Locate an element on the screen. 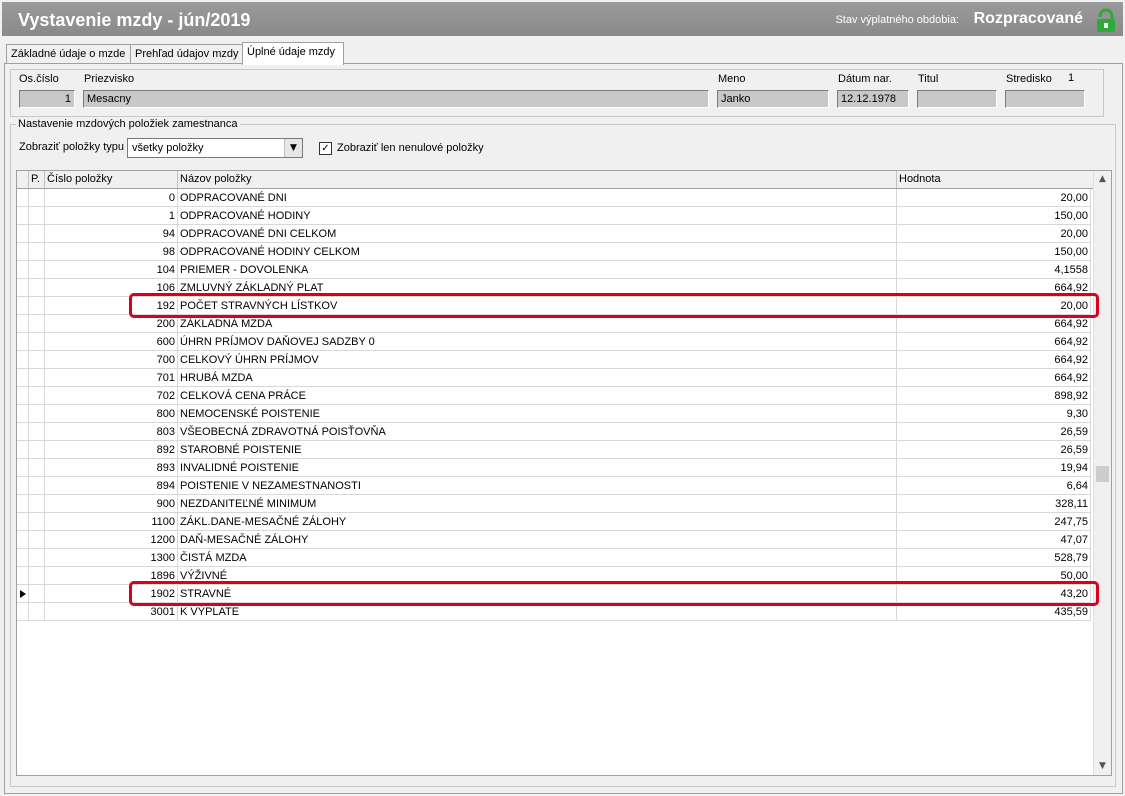 The height and width of the screenshot is (796, 1125). cell-item-number: 192 is located at coordinates (111, 306).